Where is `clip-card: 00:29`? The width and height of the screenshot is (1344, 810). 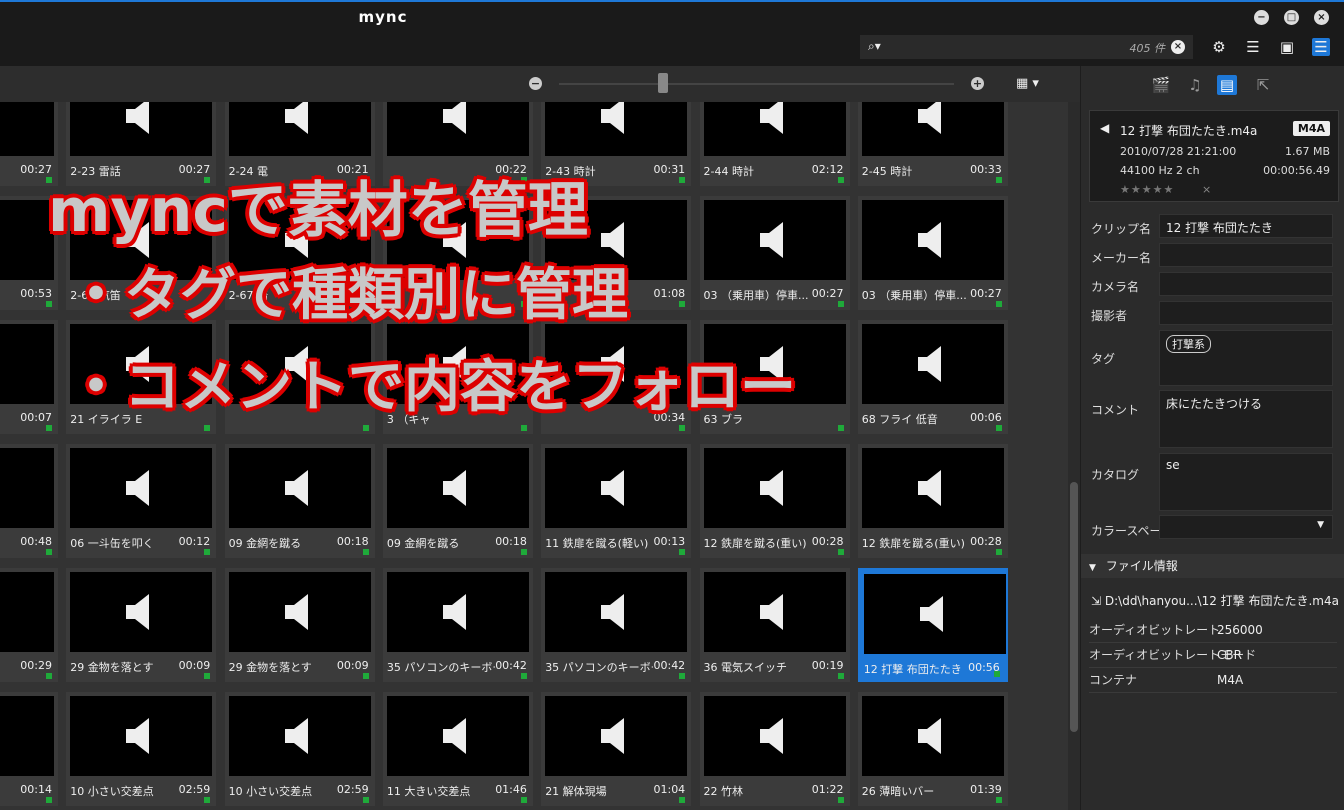 clip-card: 00:29 is located at coordinates (29, 625).